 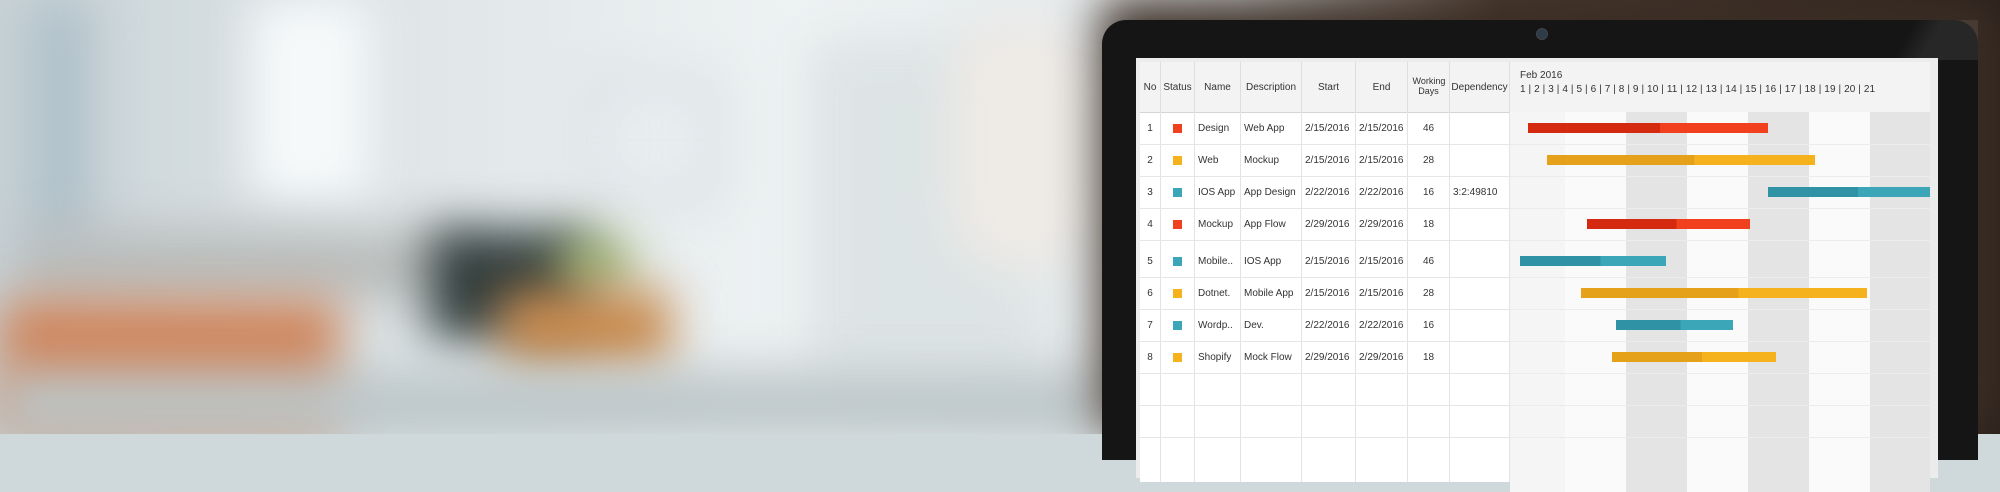 I want to click on cell-no: 7, so click(x=1150, y=325).